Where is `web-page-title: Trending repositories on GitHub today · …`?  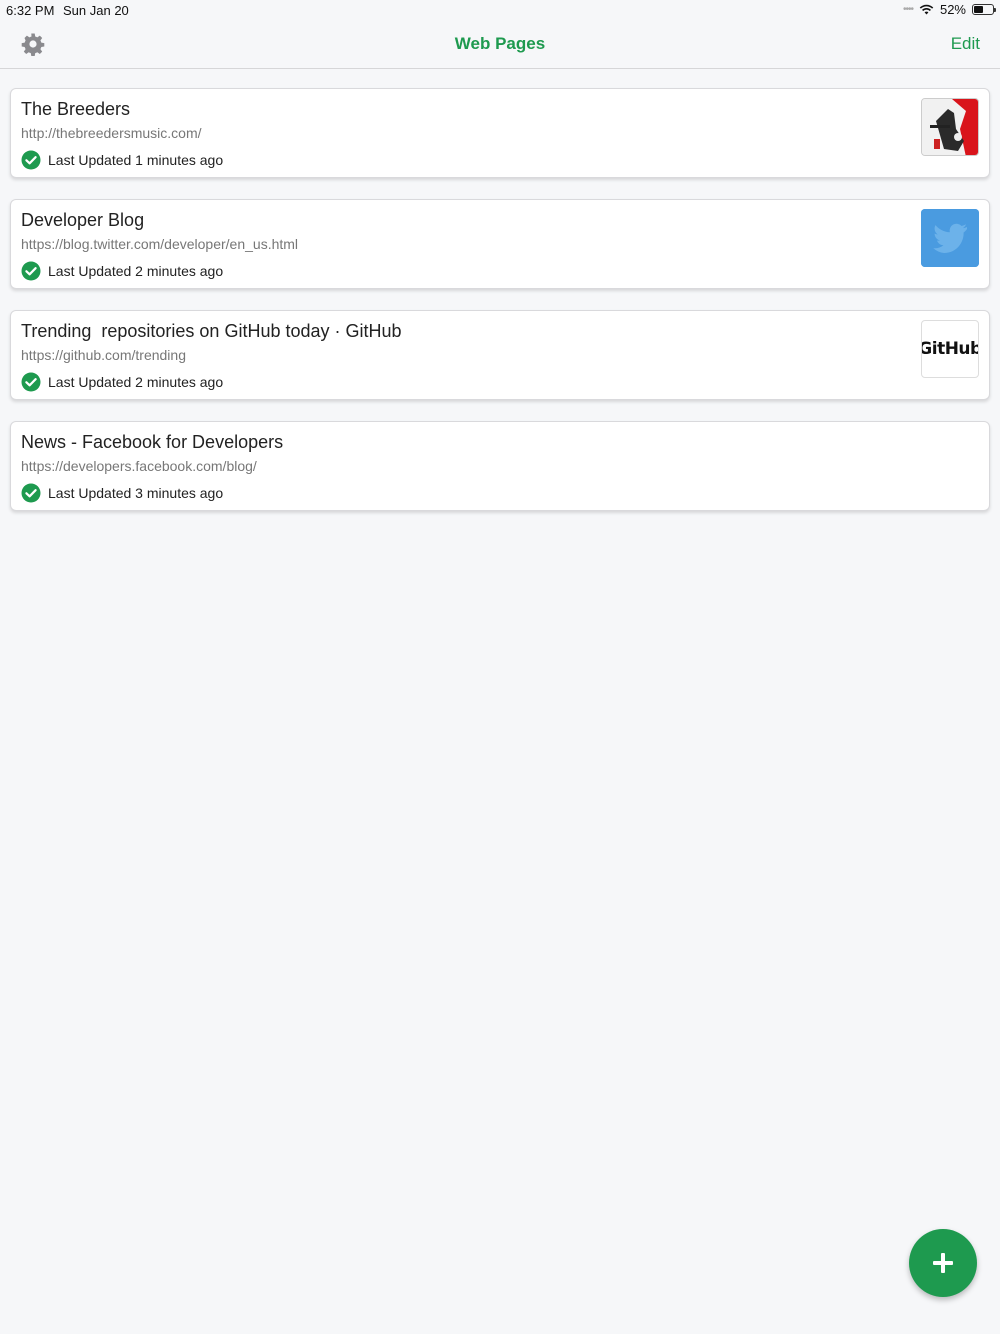
web-page-title: Trending repositories on GitHub today · … is located at coordinates (211, 331).